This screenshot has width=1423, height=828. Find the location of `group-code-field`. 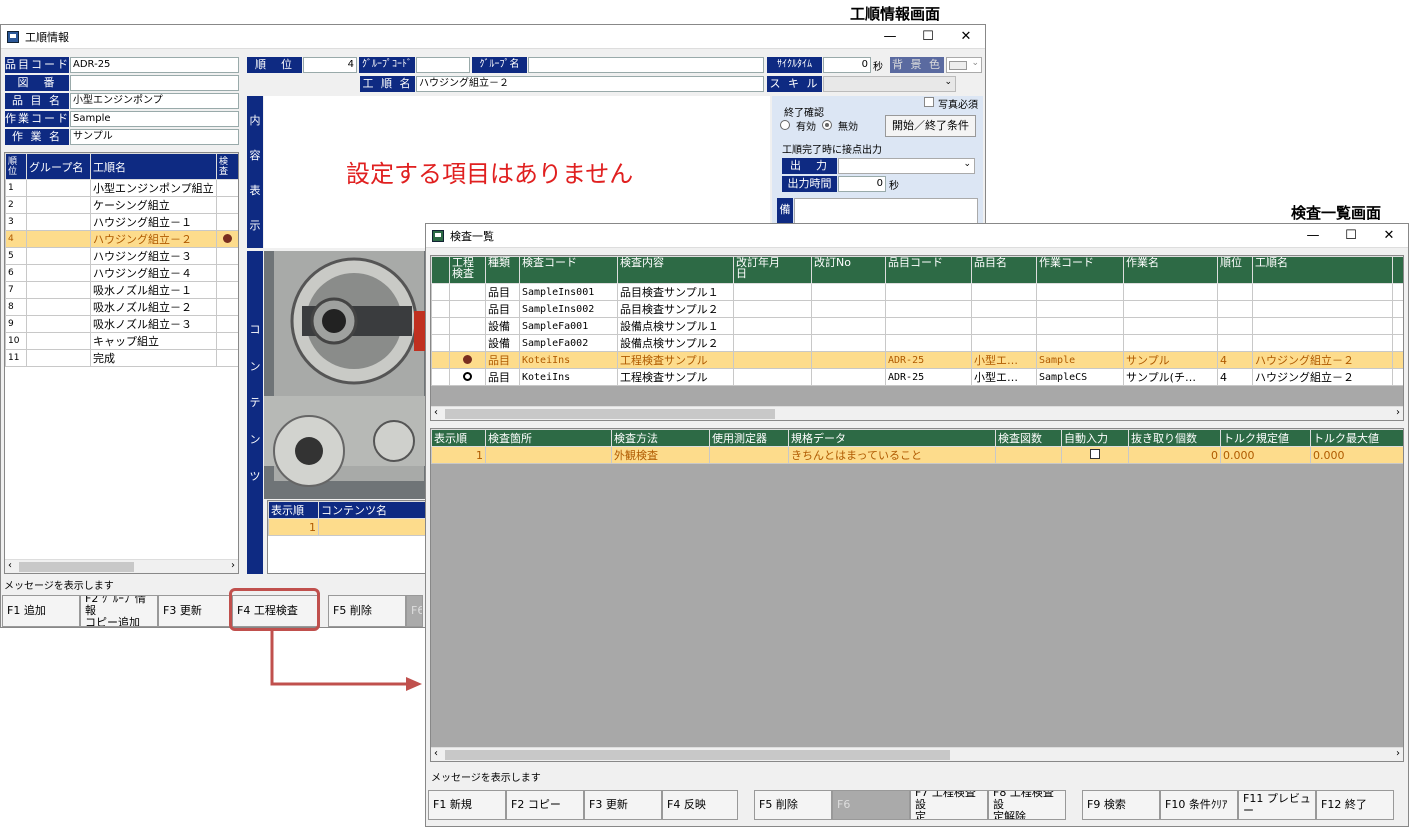

group-code-field is located at coordinates (443, 65).